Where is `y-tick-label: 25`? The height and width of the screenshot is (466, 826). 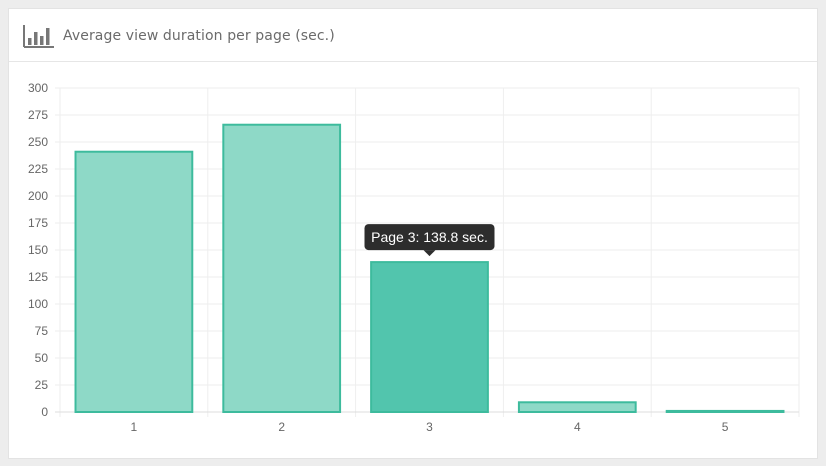 y-tick-label: 25 is located at coordinates (42, 385).